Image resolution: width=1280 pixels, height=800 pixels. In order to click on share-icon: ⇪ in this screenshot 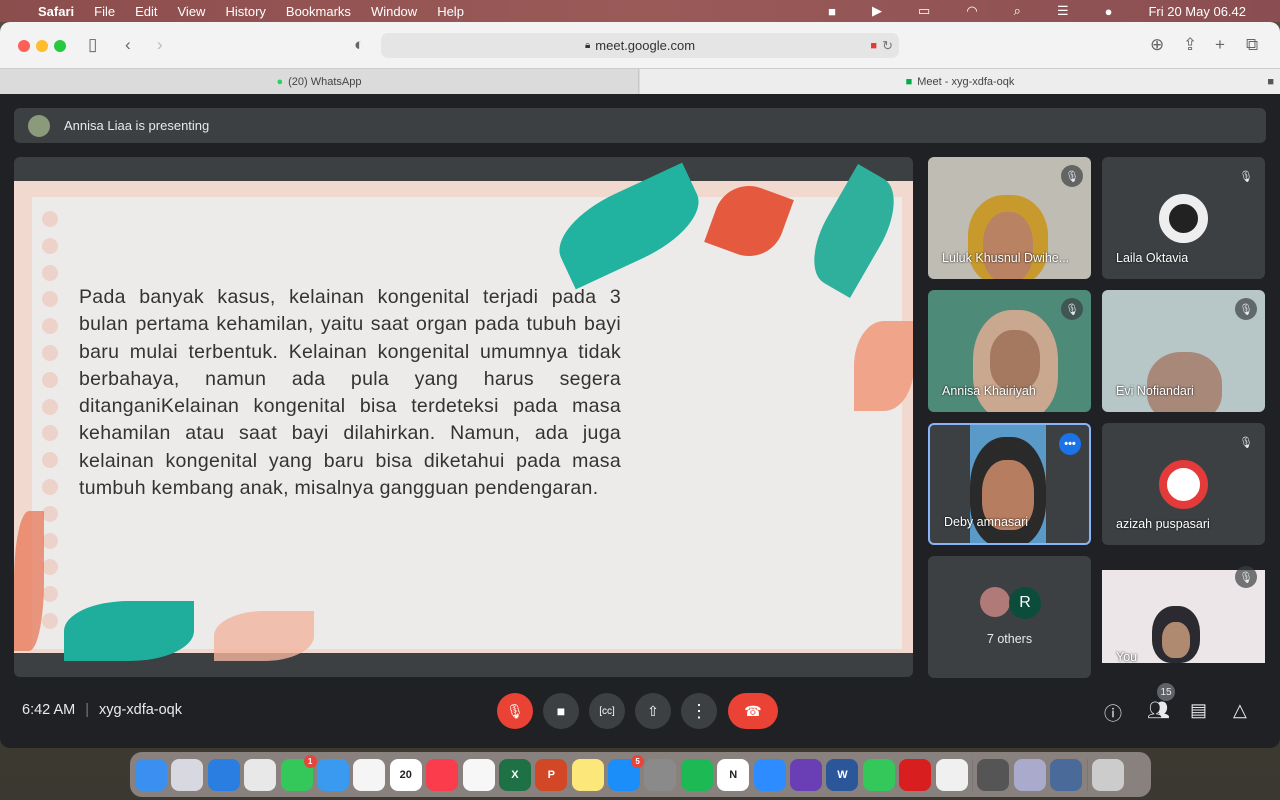, I will do `click(1190, 45)`.